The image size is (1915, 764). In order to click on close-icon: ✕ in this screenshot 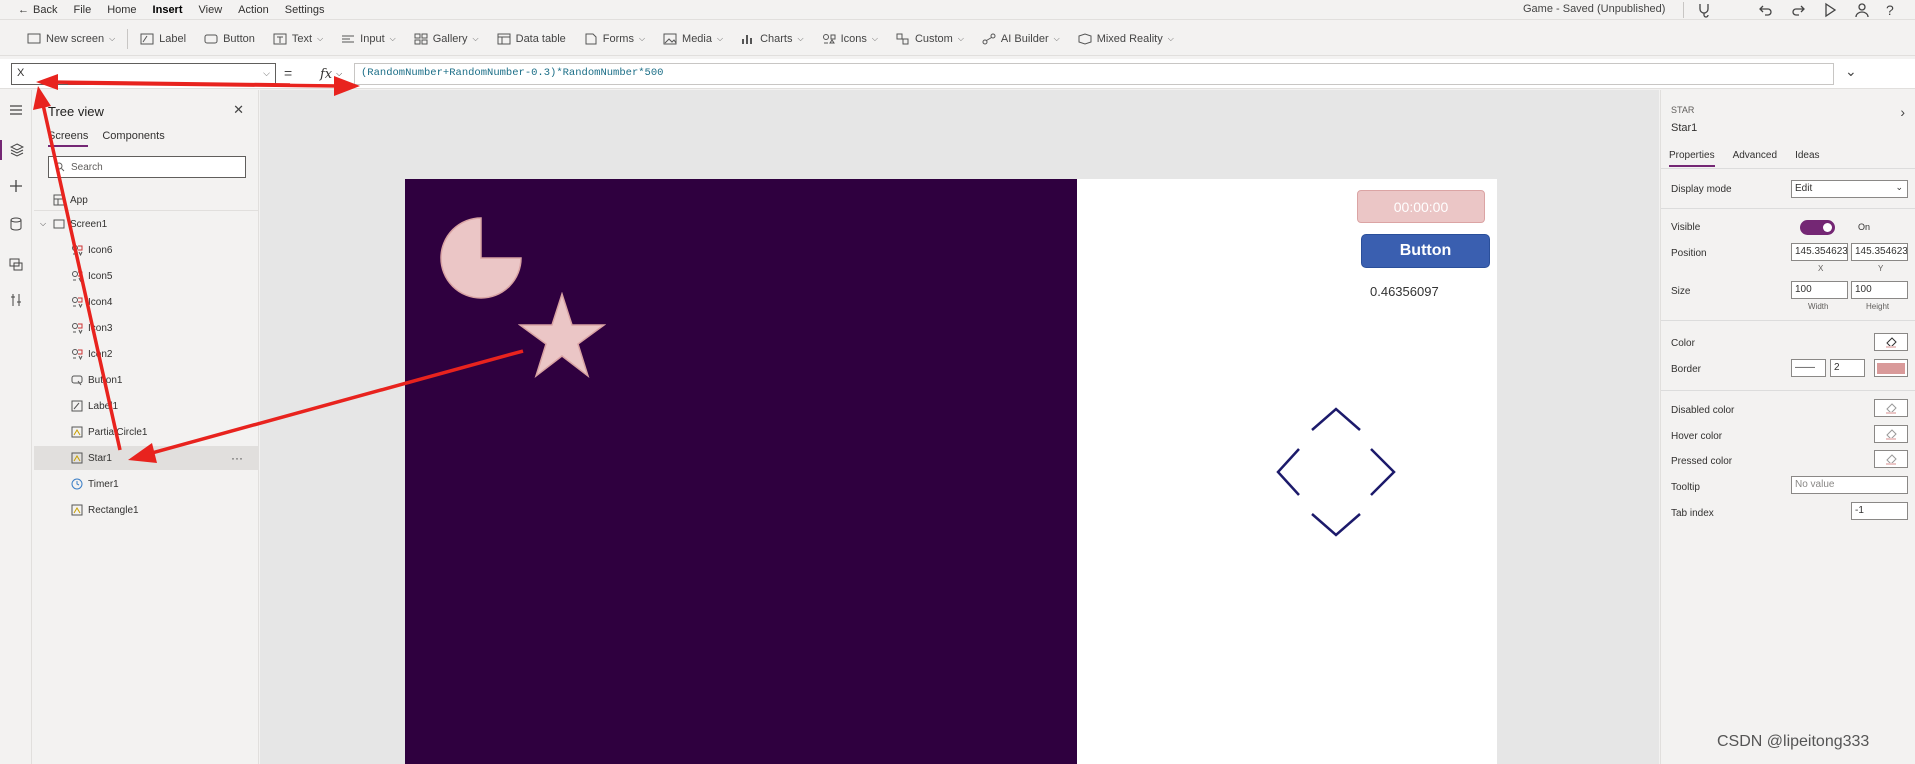, I will do `click(238, 110)`.